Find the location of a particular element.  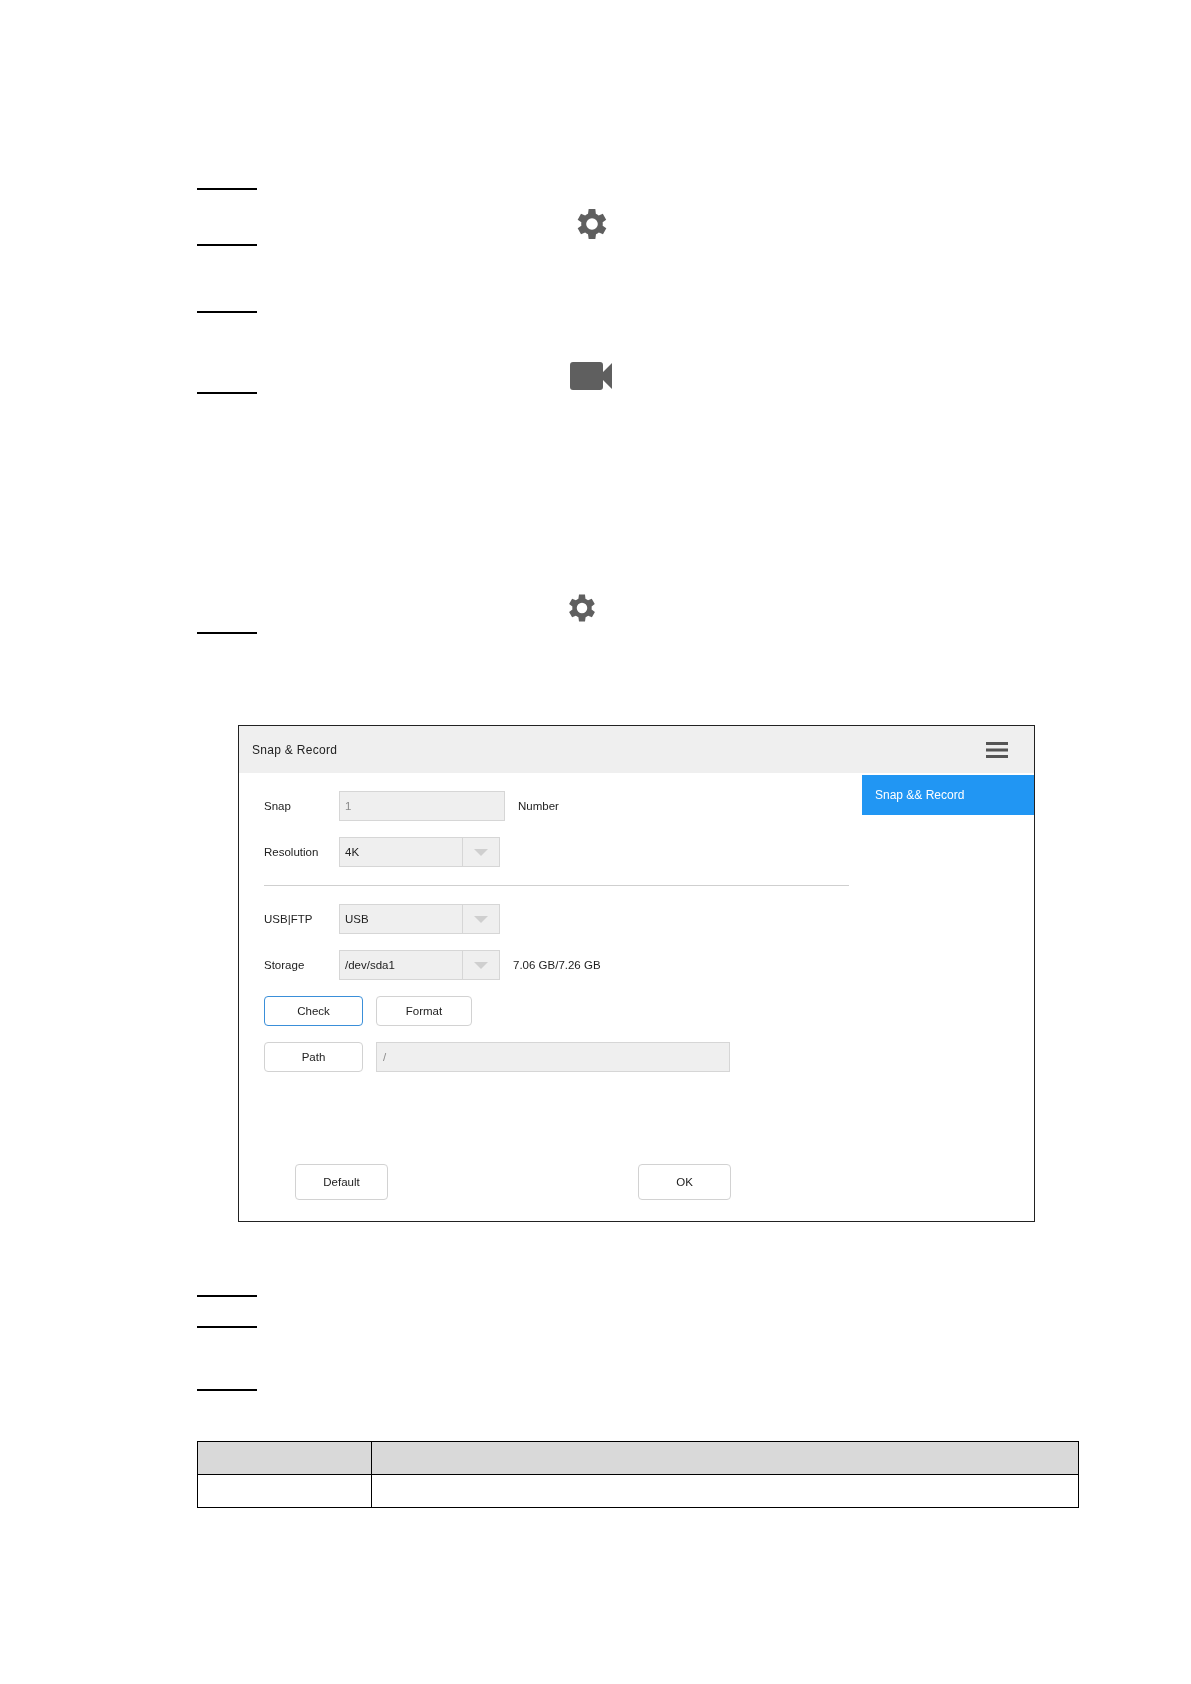

default-button: Default is located at coordinates (341, 1182).